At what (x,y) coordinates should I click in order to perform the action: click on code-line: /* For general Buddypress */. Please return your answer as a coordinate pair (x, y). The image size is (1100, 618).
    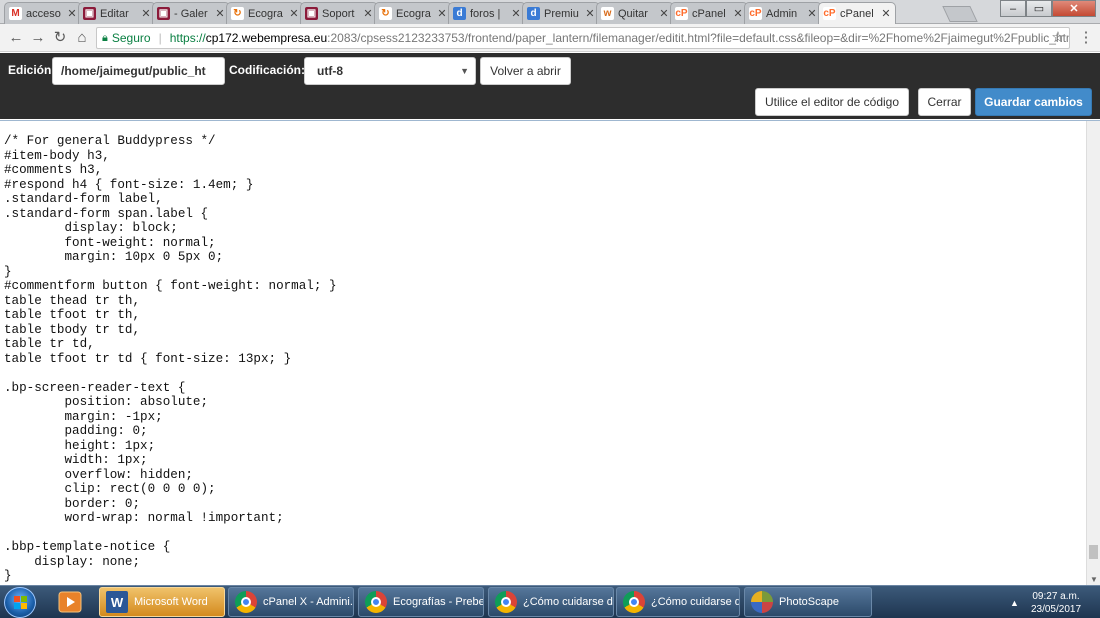
    Looking at the image, I should click on (170, 141).